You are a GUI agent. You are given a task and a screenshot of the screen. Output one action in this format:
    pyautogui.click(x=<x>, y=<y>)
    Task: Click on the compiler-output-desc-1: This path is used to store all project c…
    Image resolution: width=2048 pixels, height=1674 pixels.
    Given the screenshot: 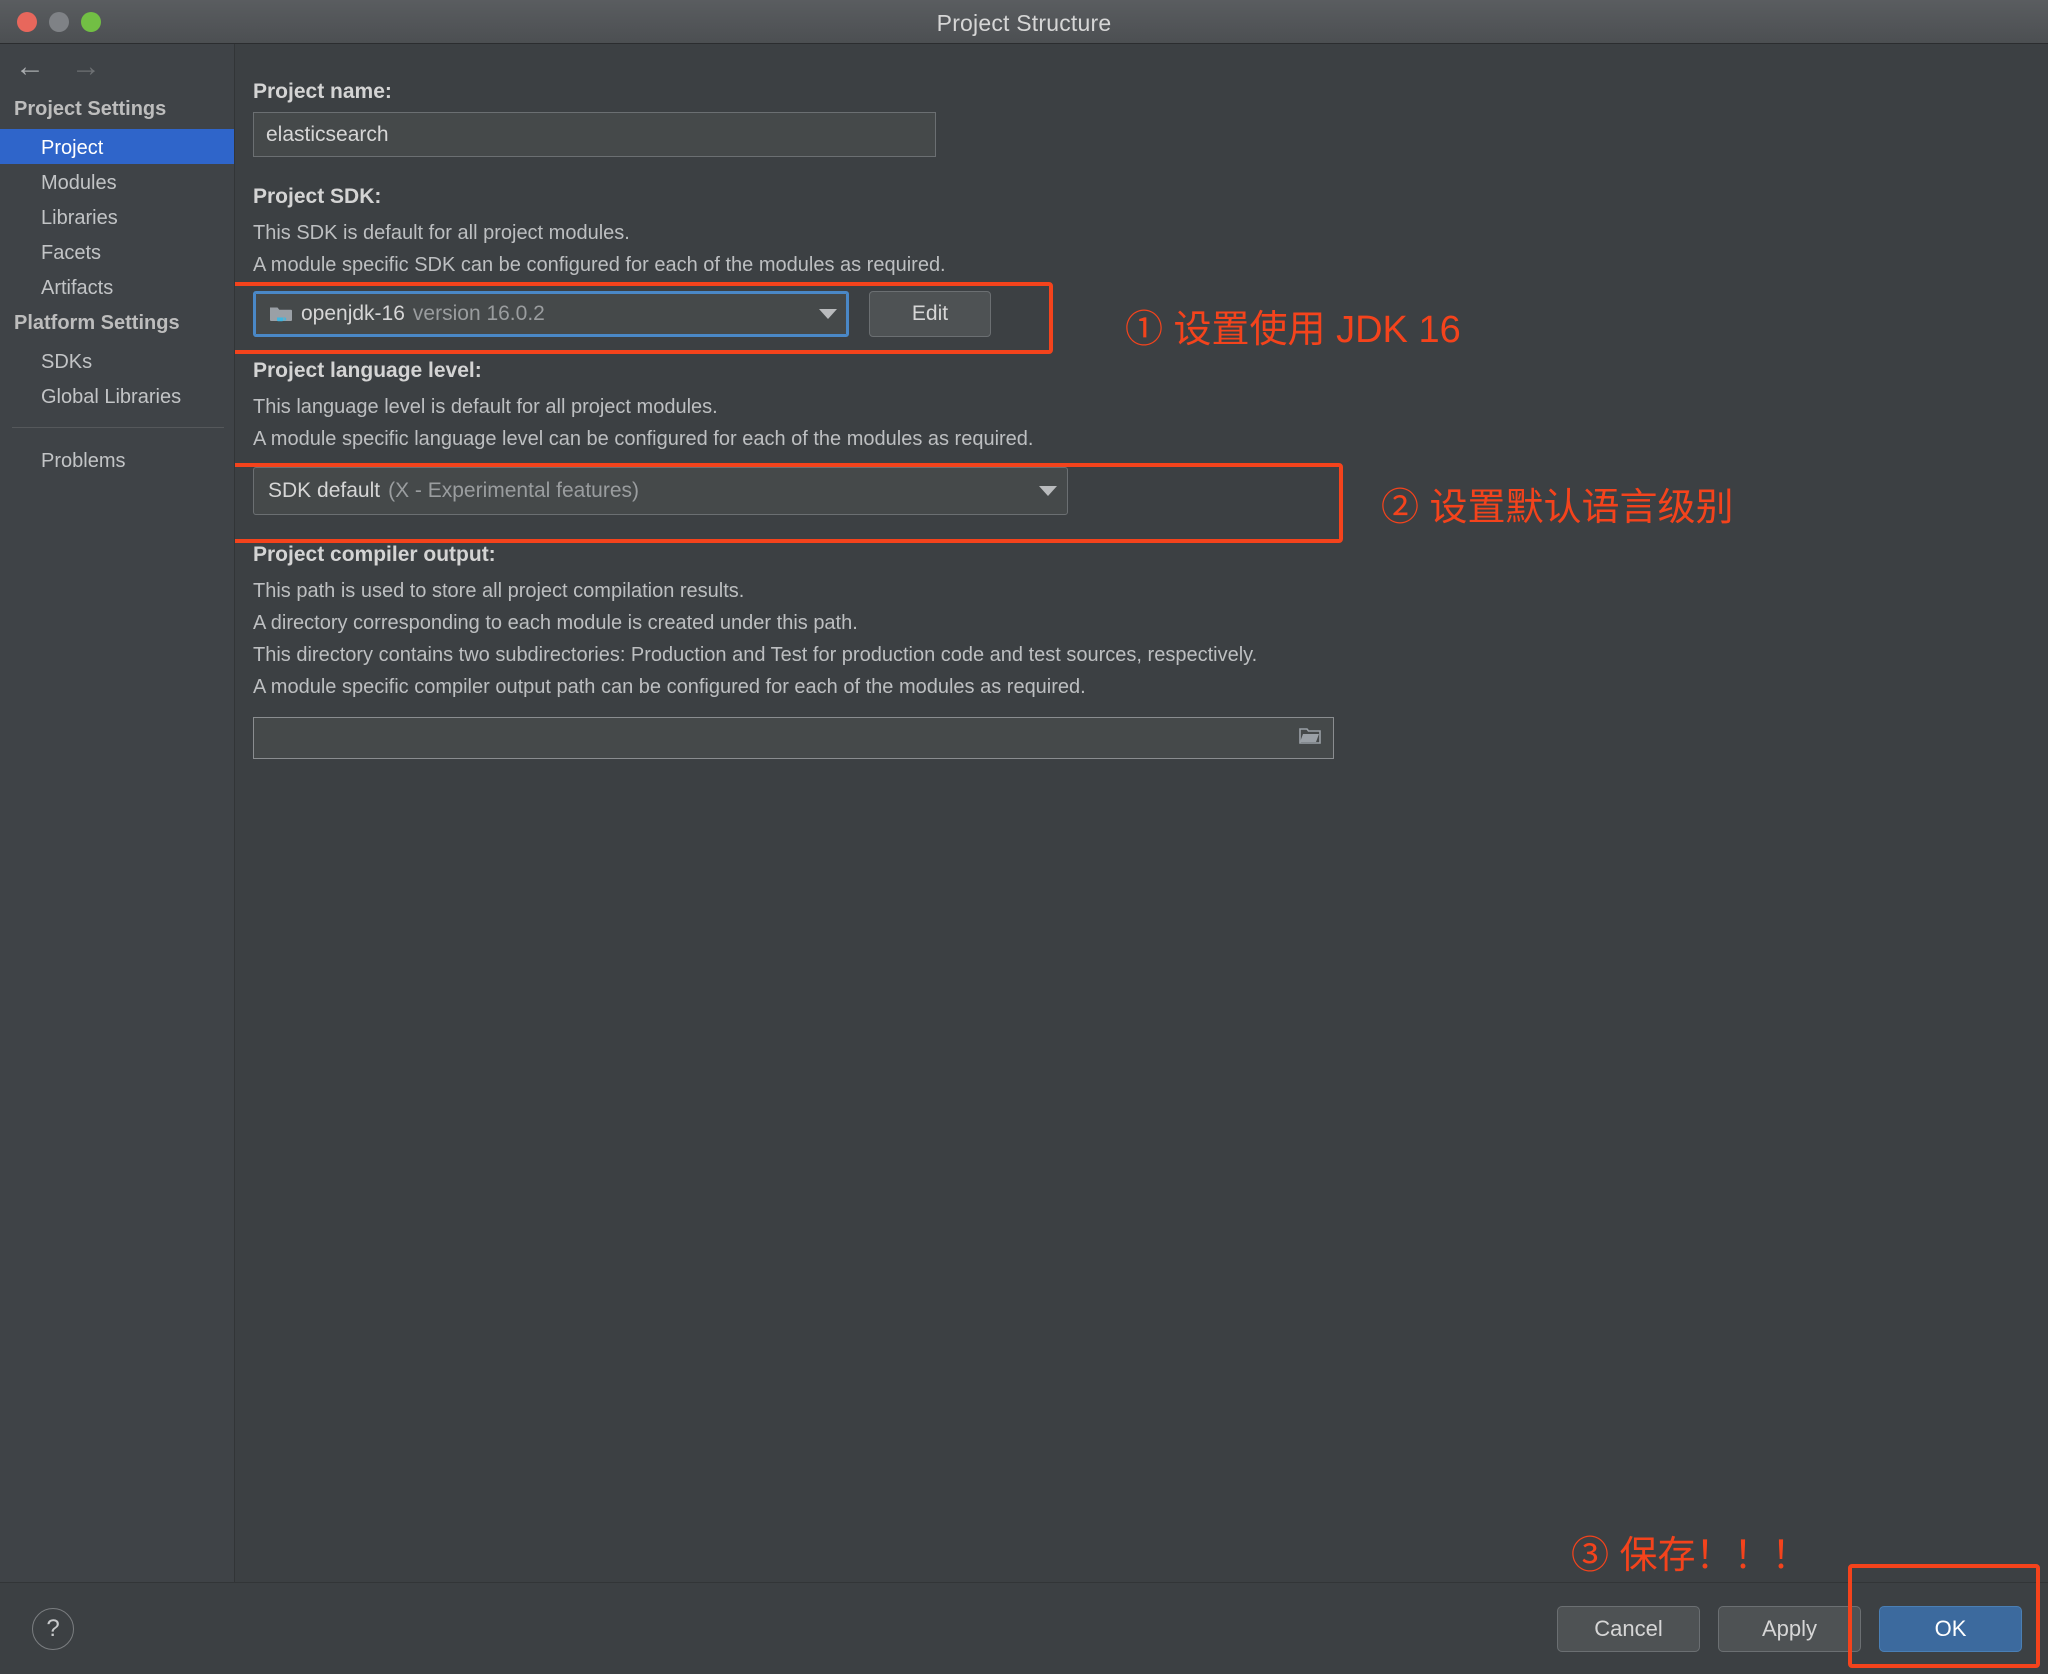 What is the action you would take?
    pyautogui.click(x=499, y=591)
    